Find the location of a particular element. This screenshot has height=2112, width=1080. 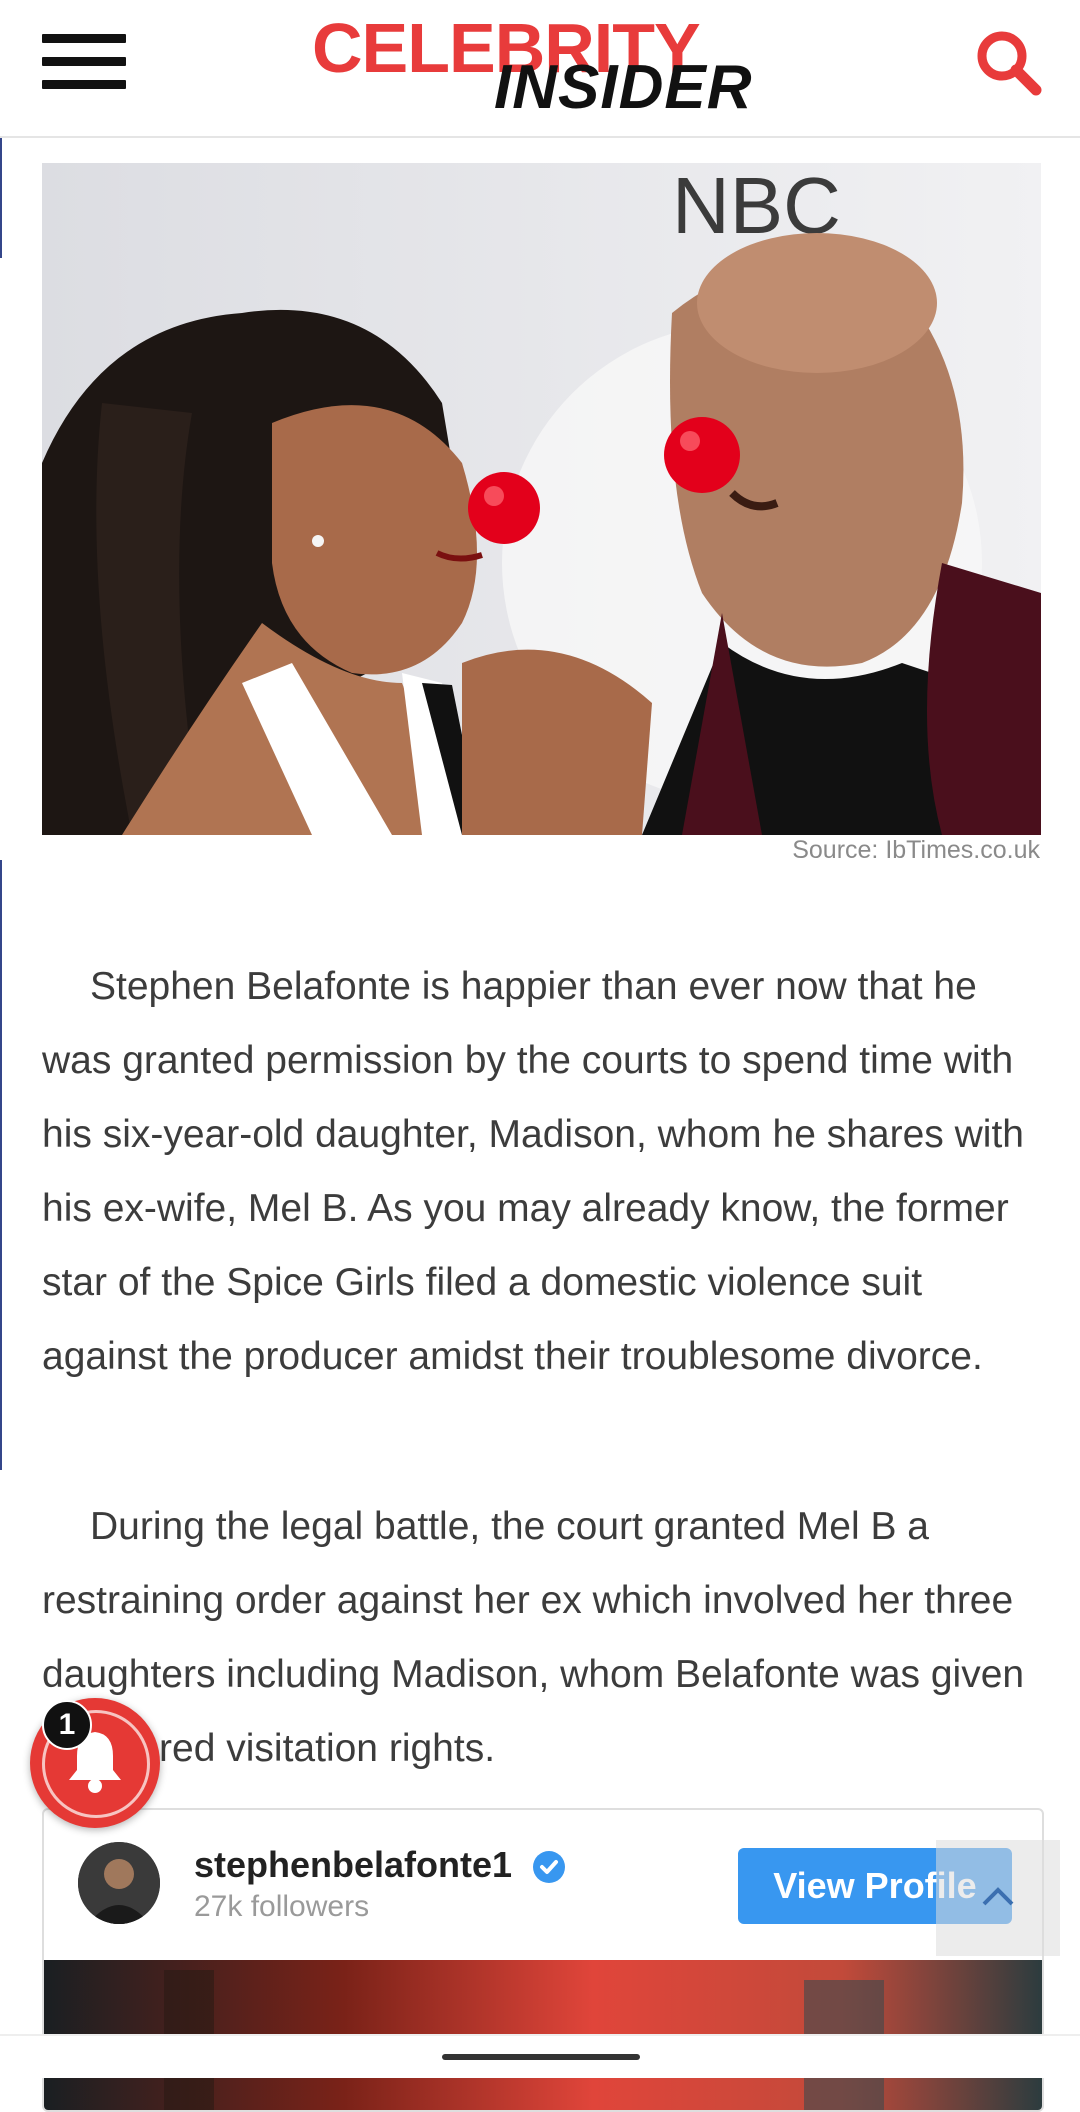

verified-badge-icon is located at coordinates (549, 1867).